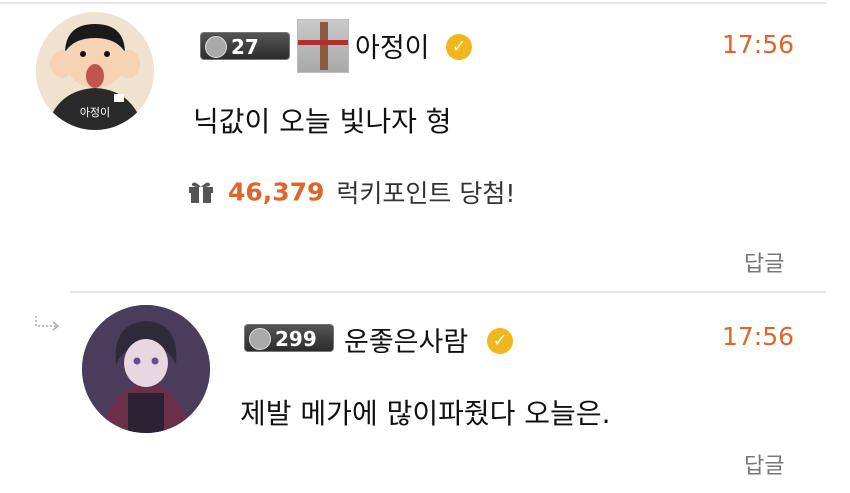  What do you see at coordinates (425, 413) in the screenshot?
I see `comment-text: 제발 메가에 많이파줬다 오늘은.` at bounding box center [425, 413].